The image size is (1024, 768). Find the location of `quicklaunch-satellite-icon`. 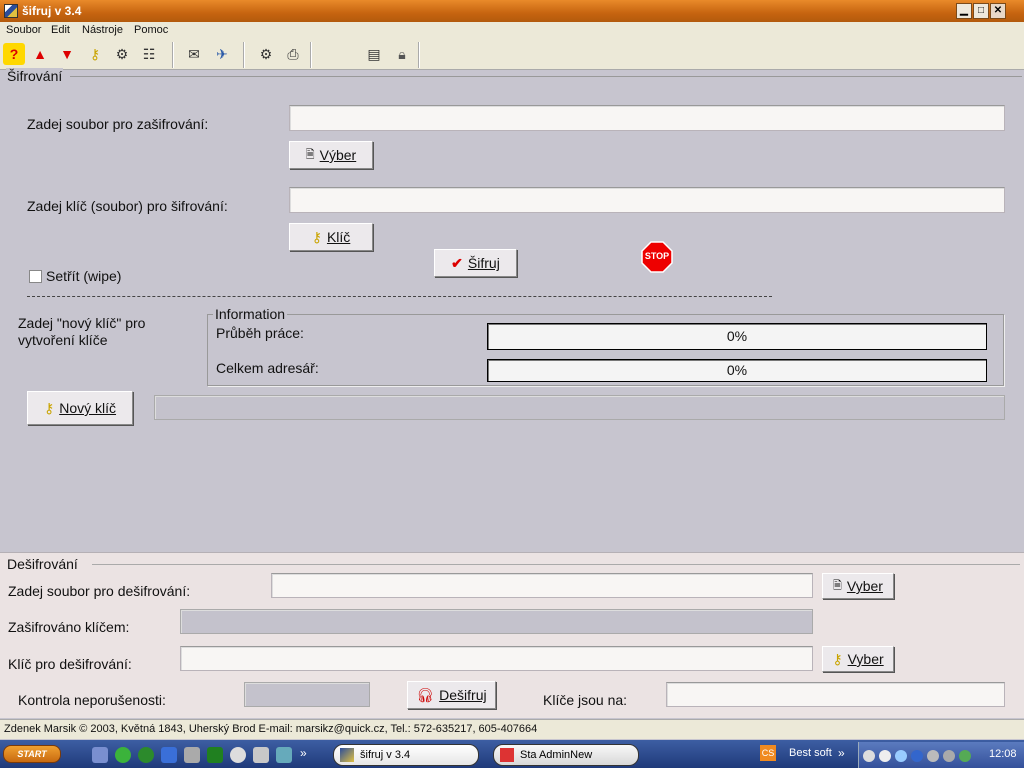

quicklaunch-satellite-icon is located at coordinates (261, 755).